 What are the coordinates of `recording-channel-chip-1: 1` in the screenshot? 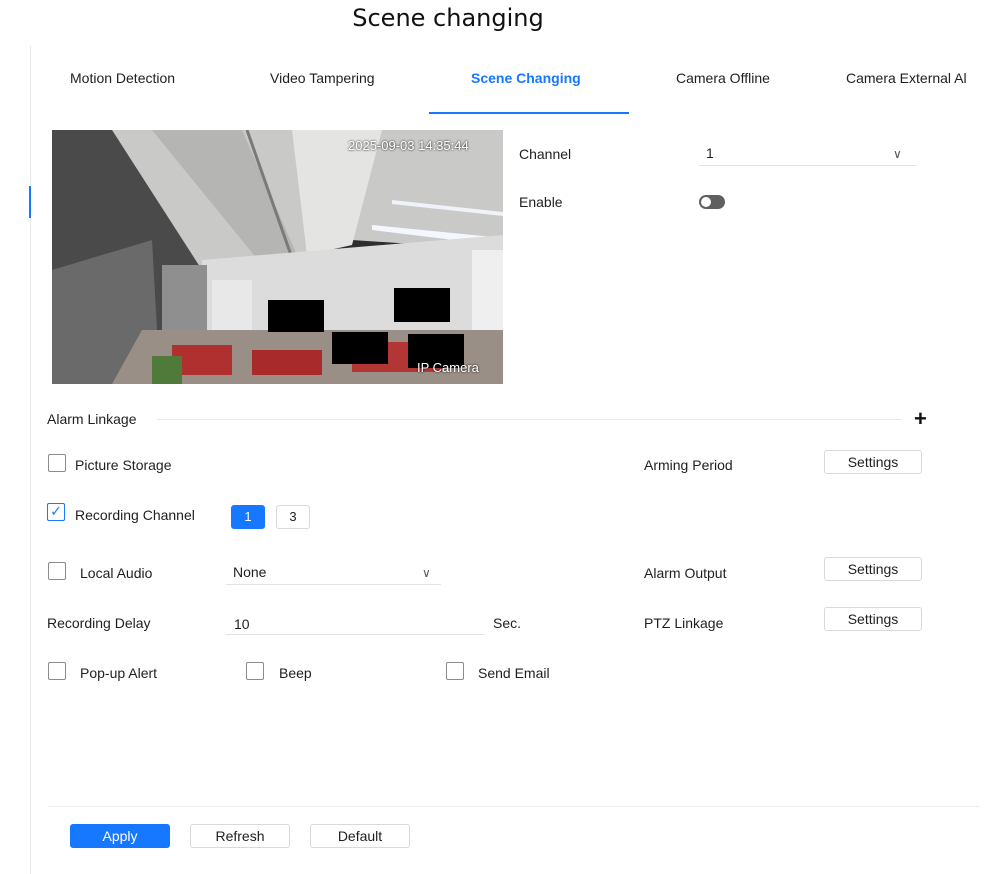 It's located at (248, 517).